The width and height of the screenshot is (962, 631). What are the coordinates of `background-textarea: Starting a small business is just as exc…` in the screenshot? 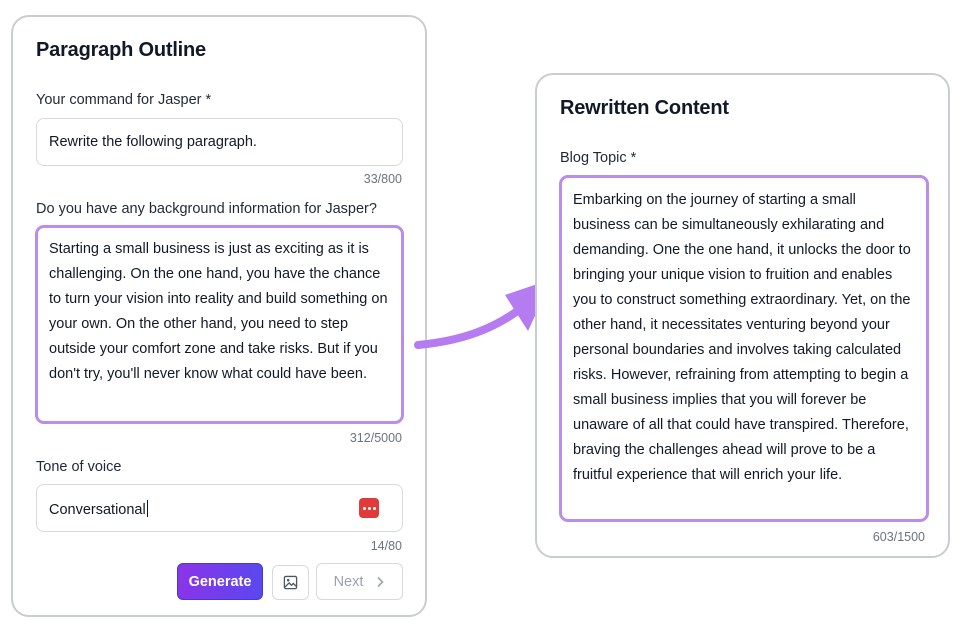 It's located at (219, 324).